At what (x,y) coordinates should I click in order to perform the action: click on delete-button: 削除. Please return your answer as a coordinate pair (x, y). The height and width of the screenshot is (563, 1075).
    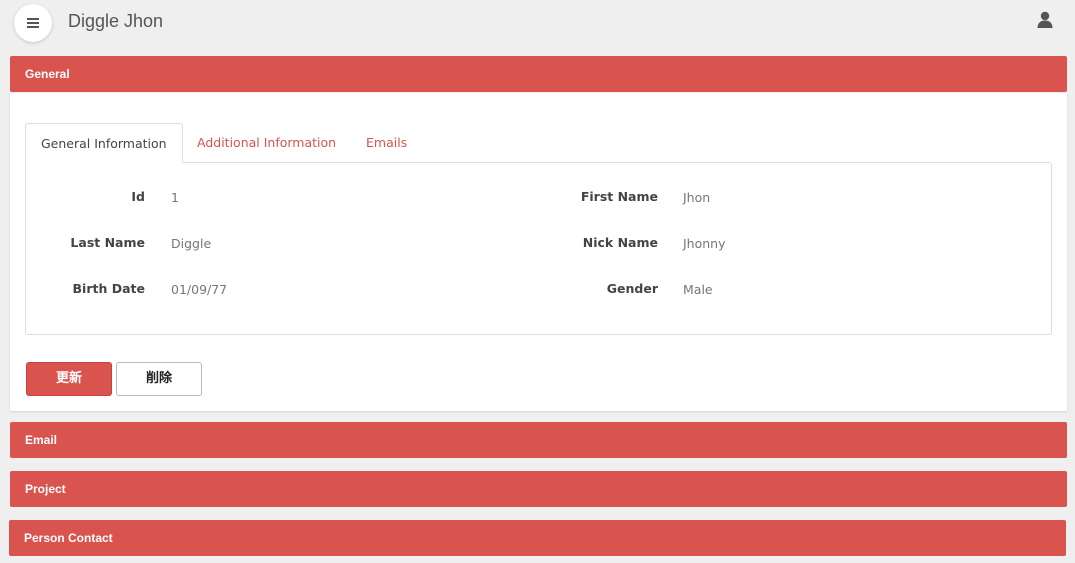
    Looking at the image, I should click on (159, 379).